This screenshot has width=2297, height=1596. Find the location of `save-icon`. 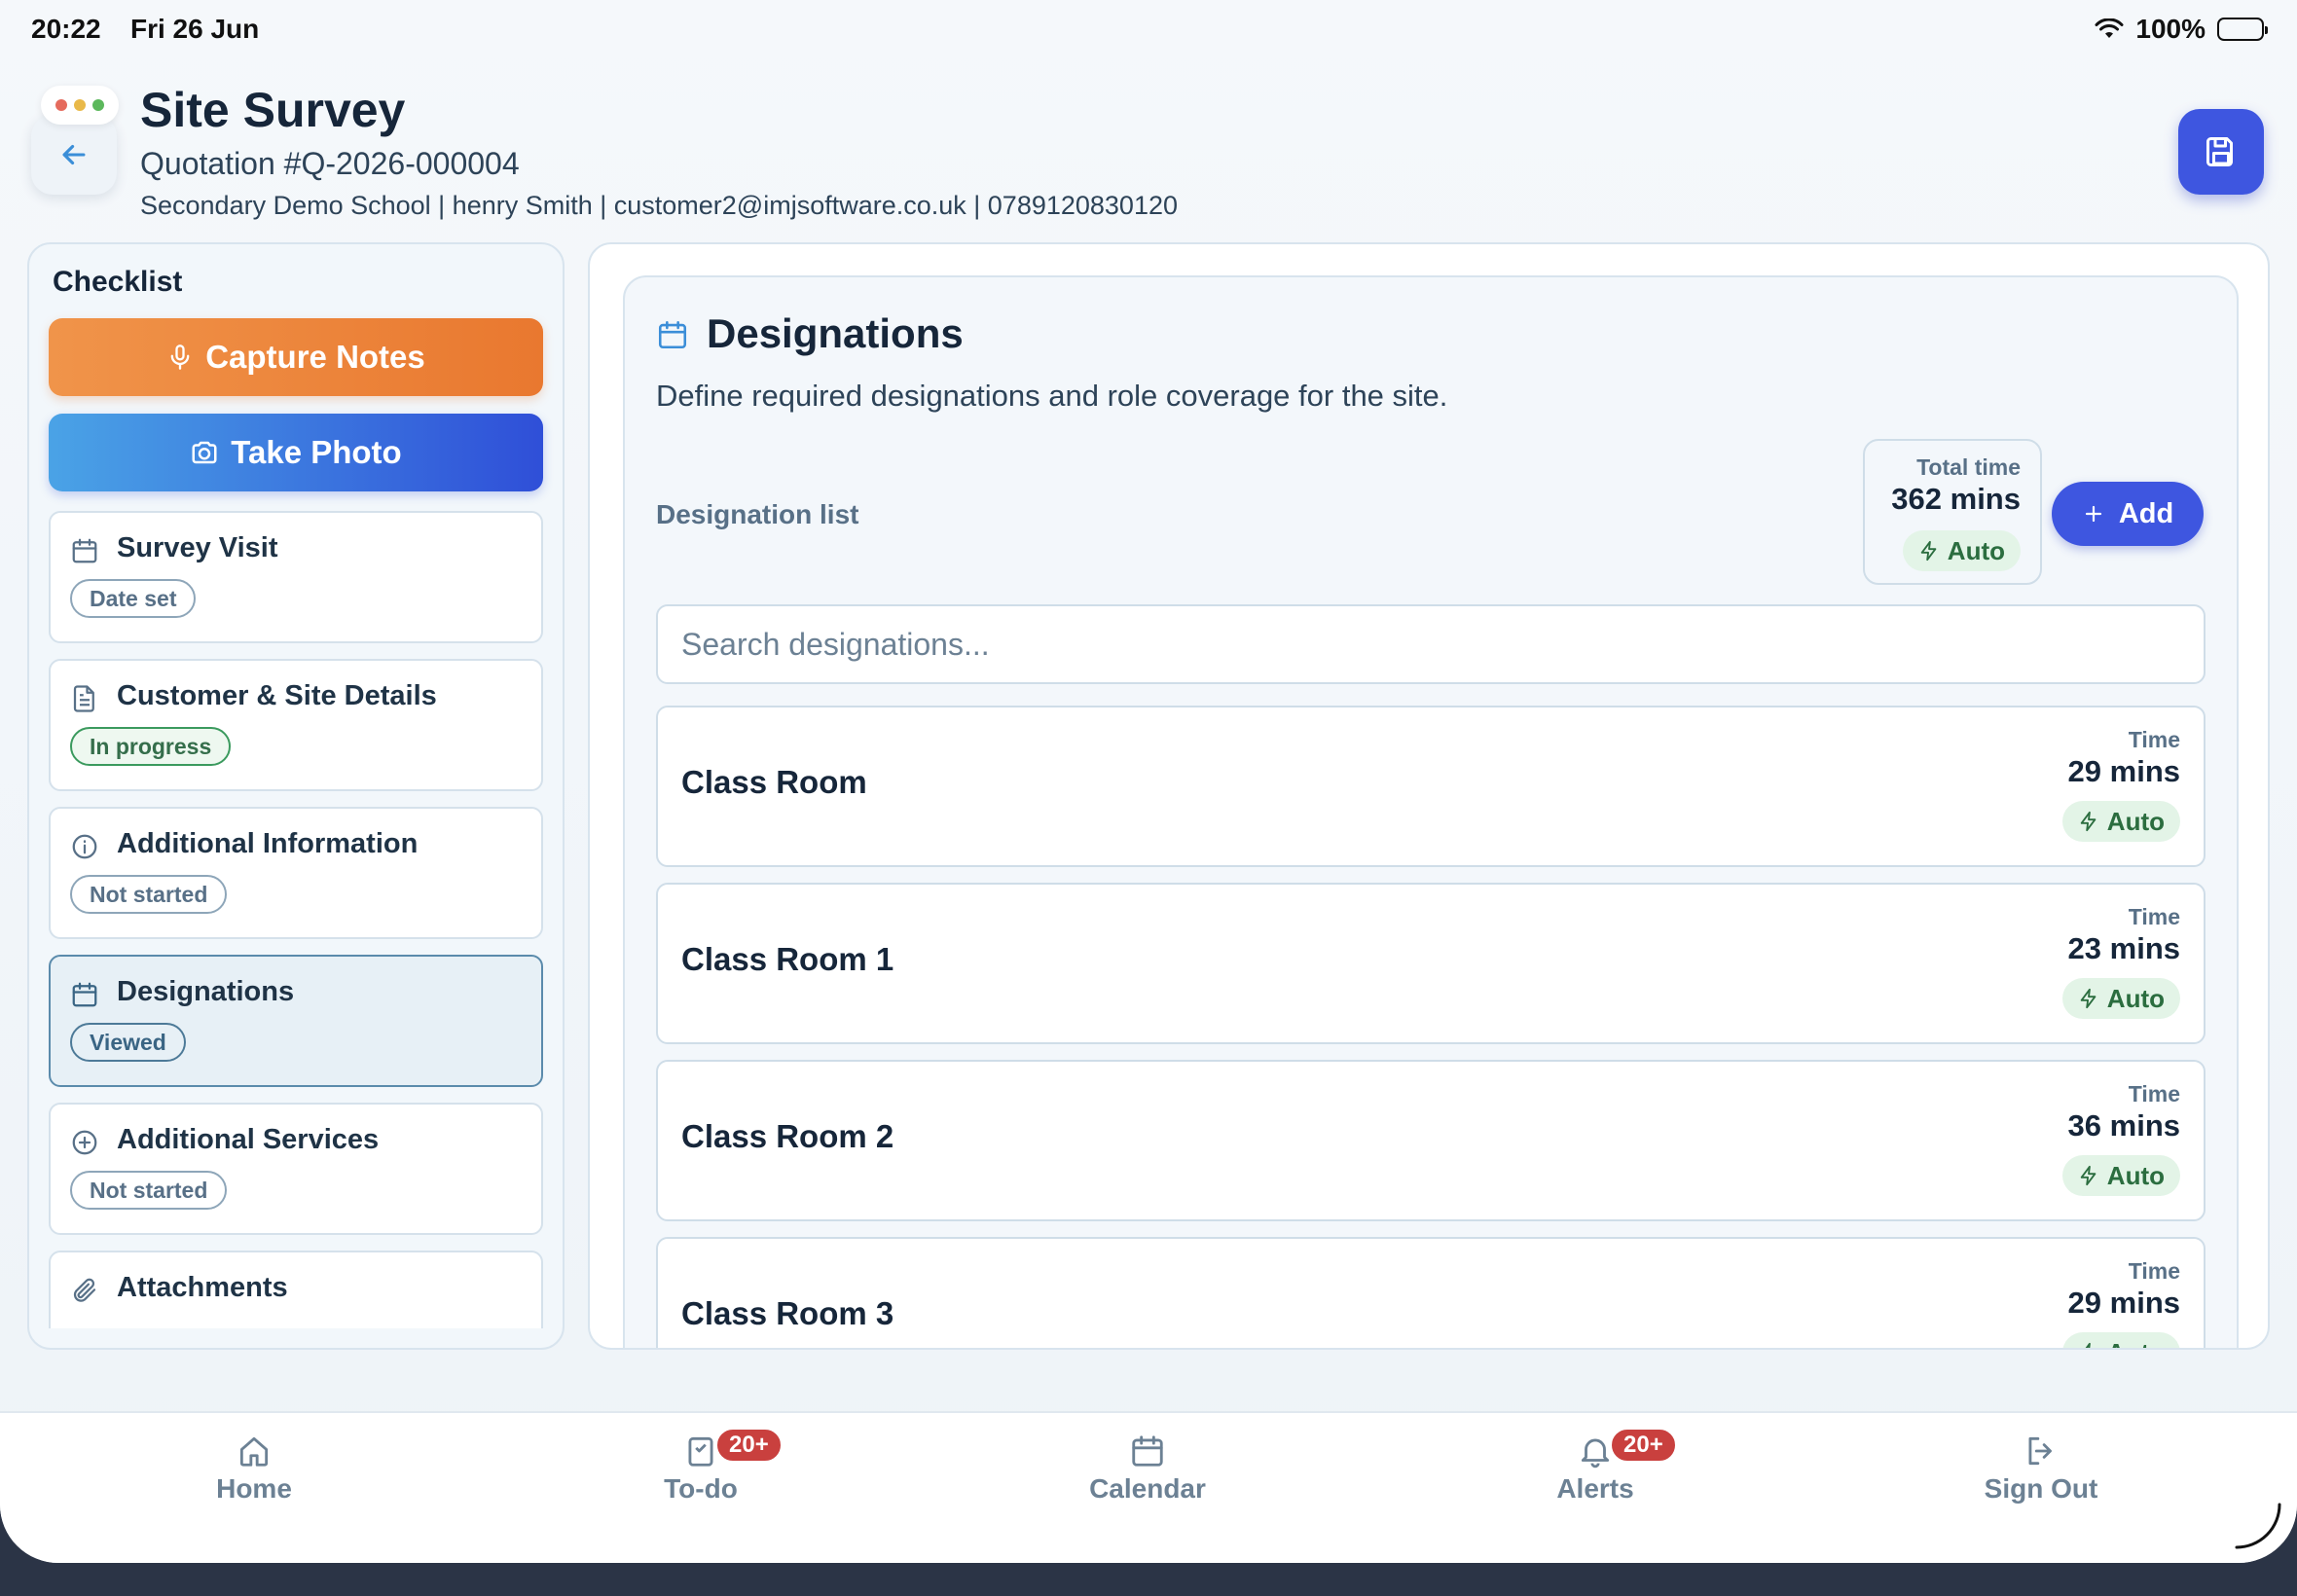

save-icon is located at coordinates (2219, 151).